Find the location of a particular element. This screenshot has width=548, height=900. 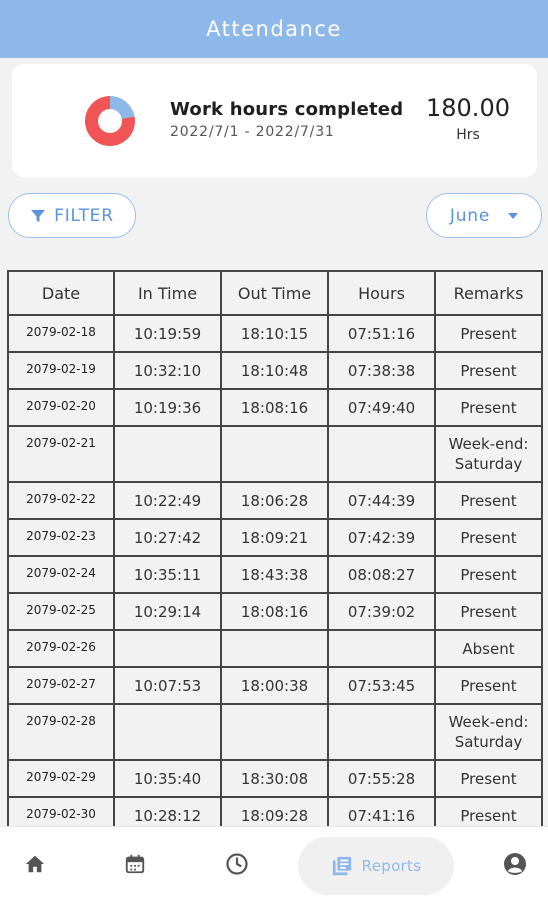

col-header-out-time: Out Time is located at coordinates (275, 293).